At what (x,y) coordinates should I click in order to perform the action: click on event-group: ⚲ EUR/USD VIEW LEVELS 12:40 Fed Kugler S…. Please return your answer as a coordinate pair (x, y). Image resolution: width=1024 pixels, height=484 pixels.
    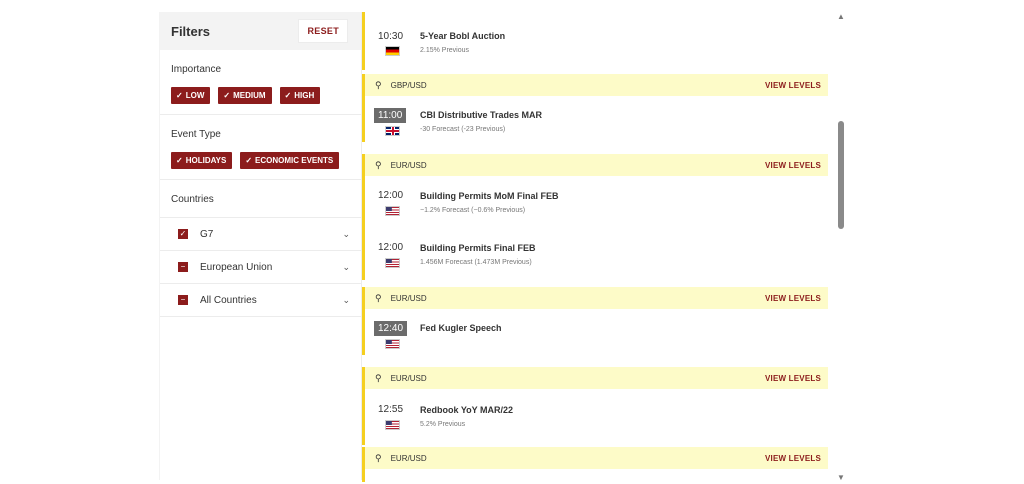
    Looking at the image, I should click on (595, 321).